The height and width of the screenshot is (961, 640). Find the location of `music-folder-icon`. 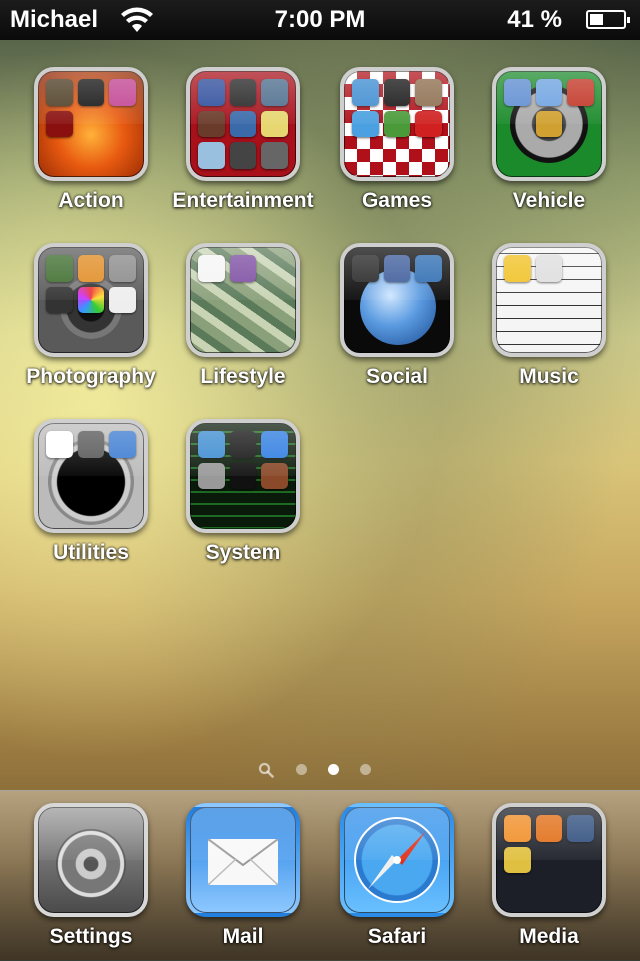

music-folder-icon is located at coordinates (549, 300).